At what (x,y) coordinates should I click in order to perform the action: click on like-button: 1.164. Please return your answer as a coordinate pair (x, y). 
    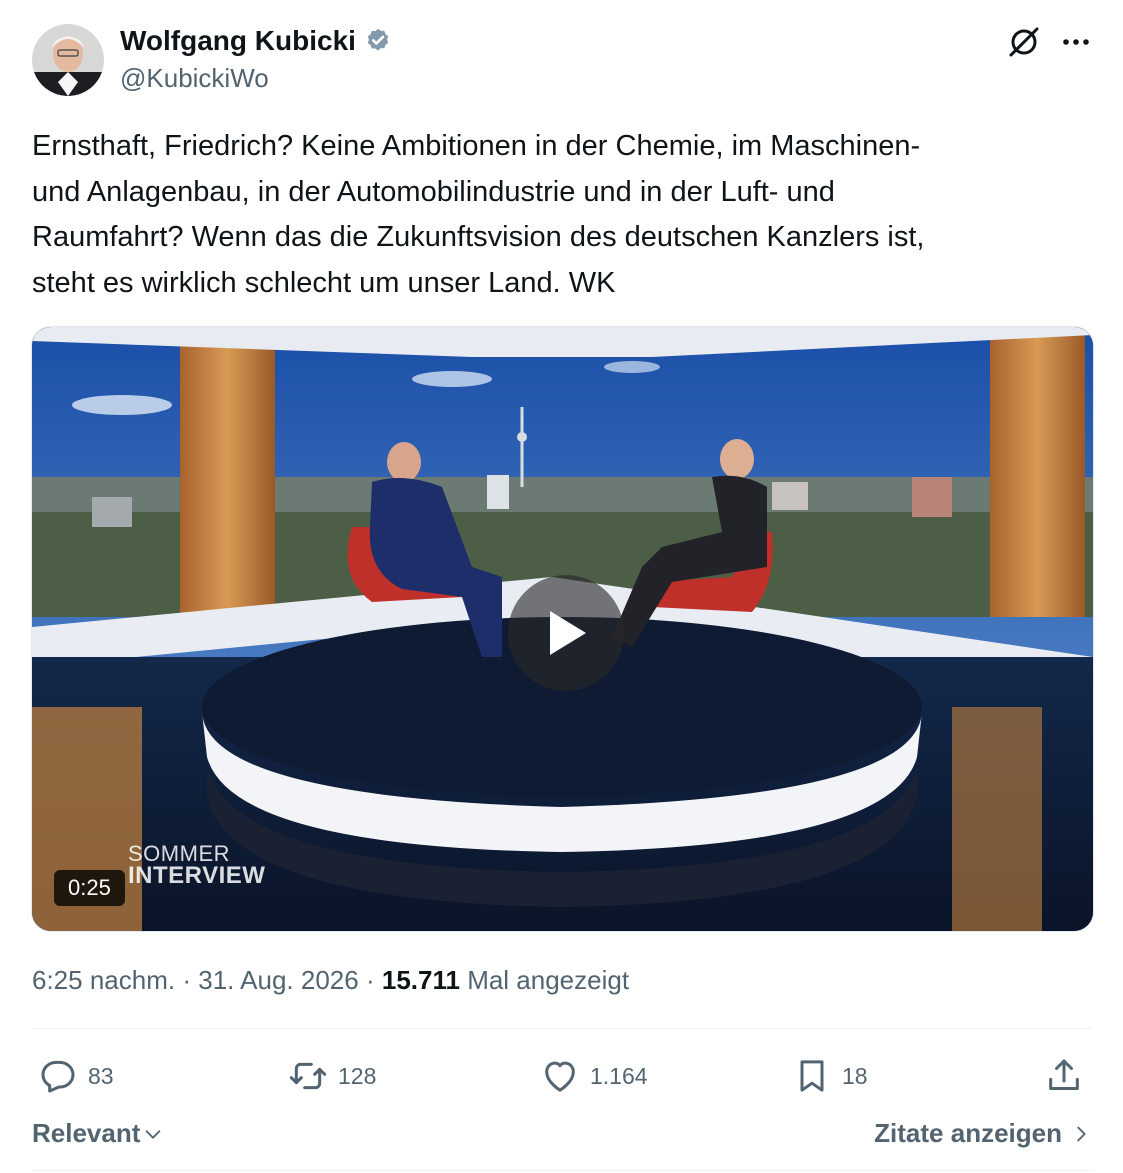
    Looking at the image, I should click on (594, 1076).